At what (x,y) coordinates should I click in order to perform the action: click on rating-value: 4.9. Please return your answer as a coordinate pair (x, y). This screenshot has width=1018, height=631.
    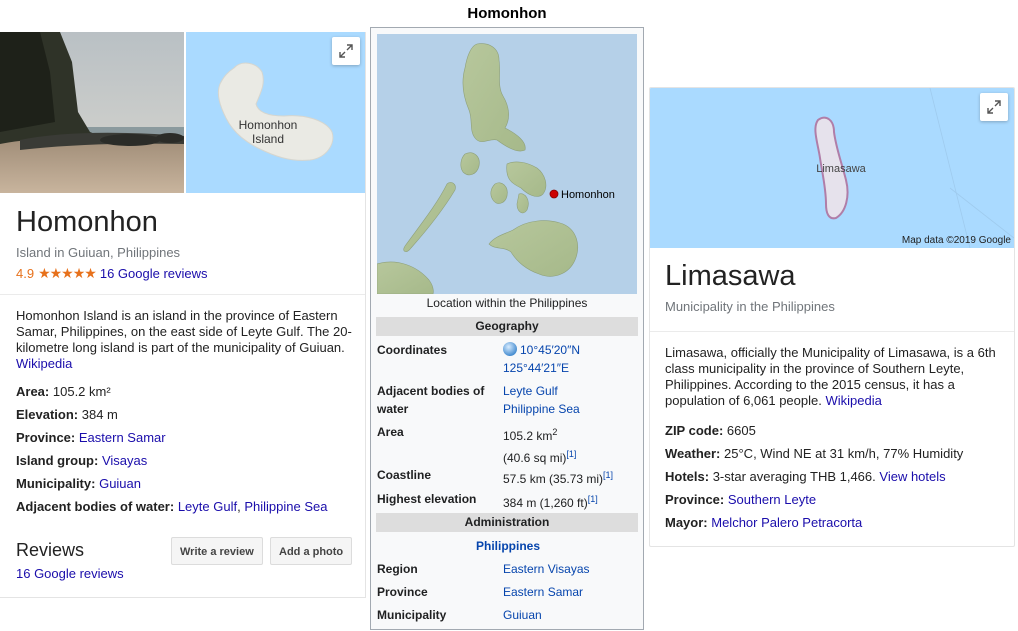
    Looking at the image, I should click on (25, 273).